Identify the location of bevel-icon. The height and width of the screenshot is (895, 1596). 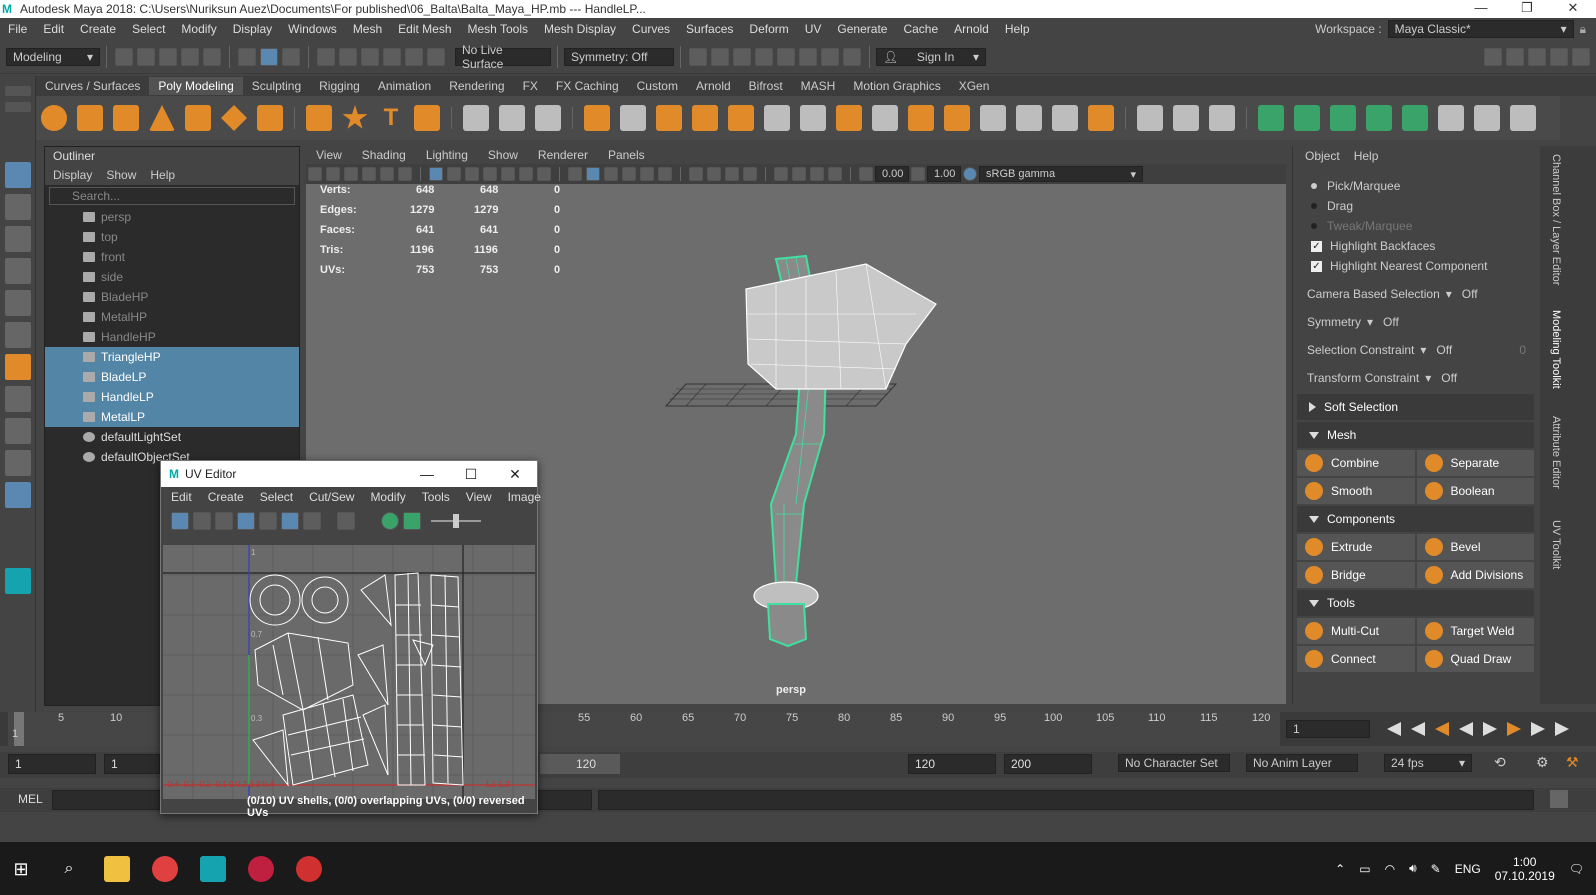
(921, 118).